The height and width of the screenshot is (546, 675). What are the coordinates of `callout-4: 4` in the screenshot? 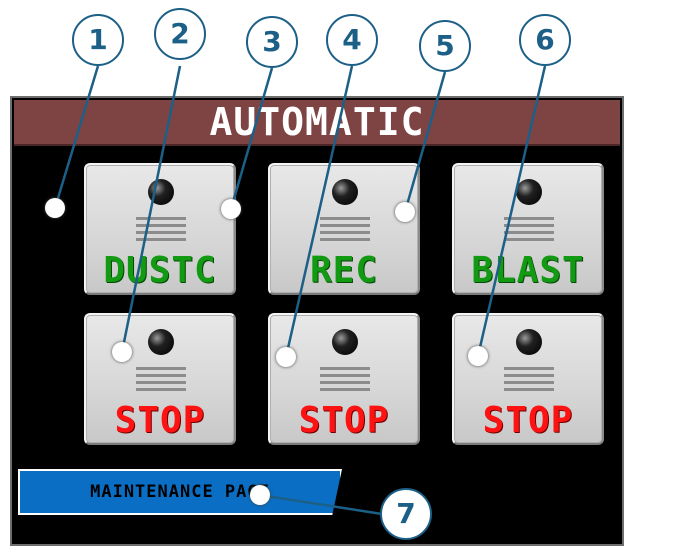 It's located at (352, 40).